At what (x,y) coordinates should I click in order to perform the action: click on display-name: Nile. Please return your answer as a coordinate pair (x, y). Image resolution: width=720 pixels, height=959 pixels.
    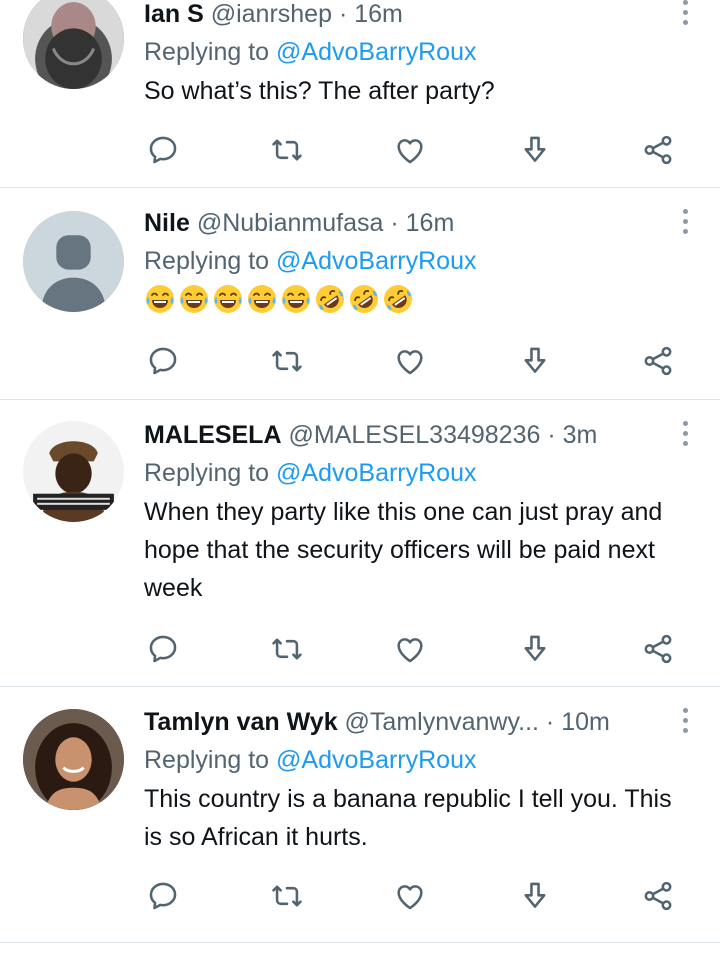
    Looking at the image, I should click on (167, 223).